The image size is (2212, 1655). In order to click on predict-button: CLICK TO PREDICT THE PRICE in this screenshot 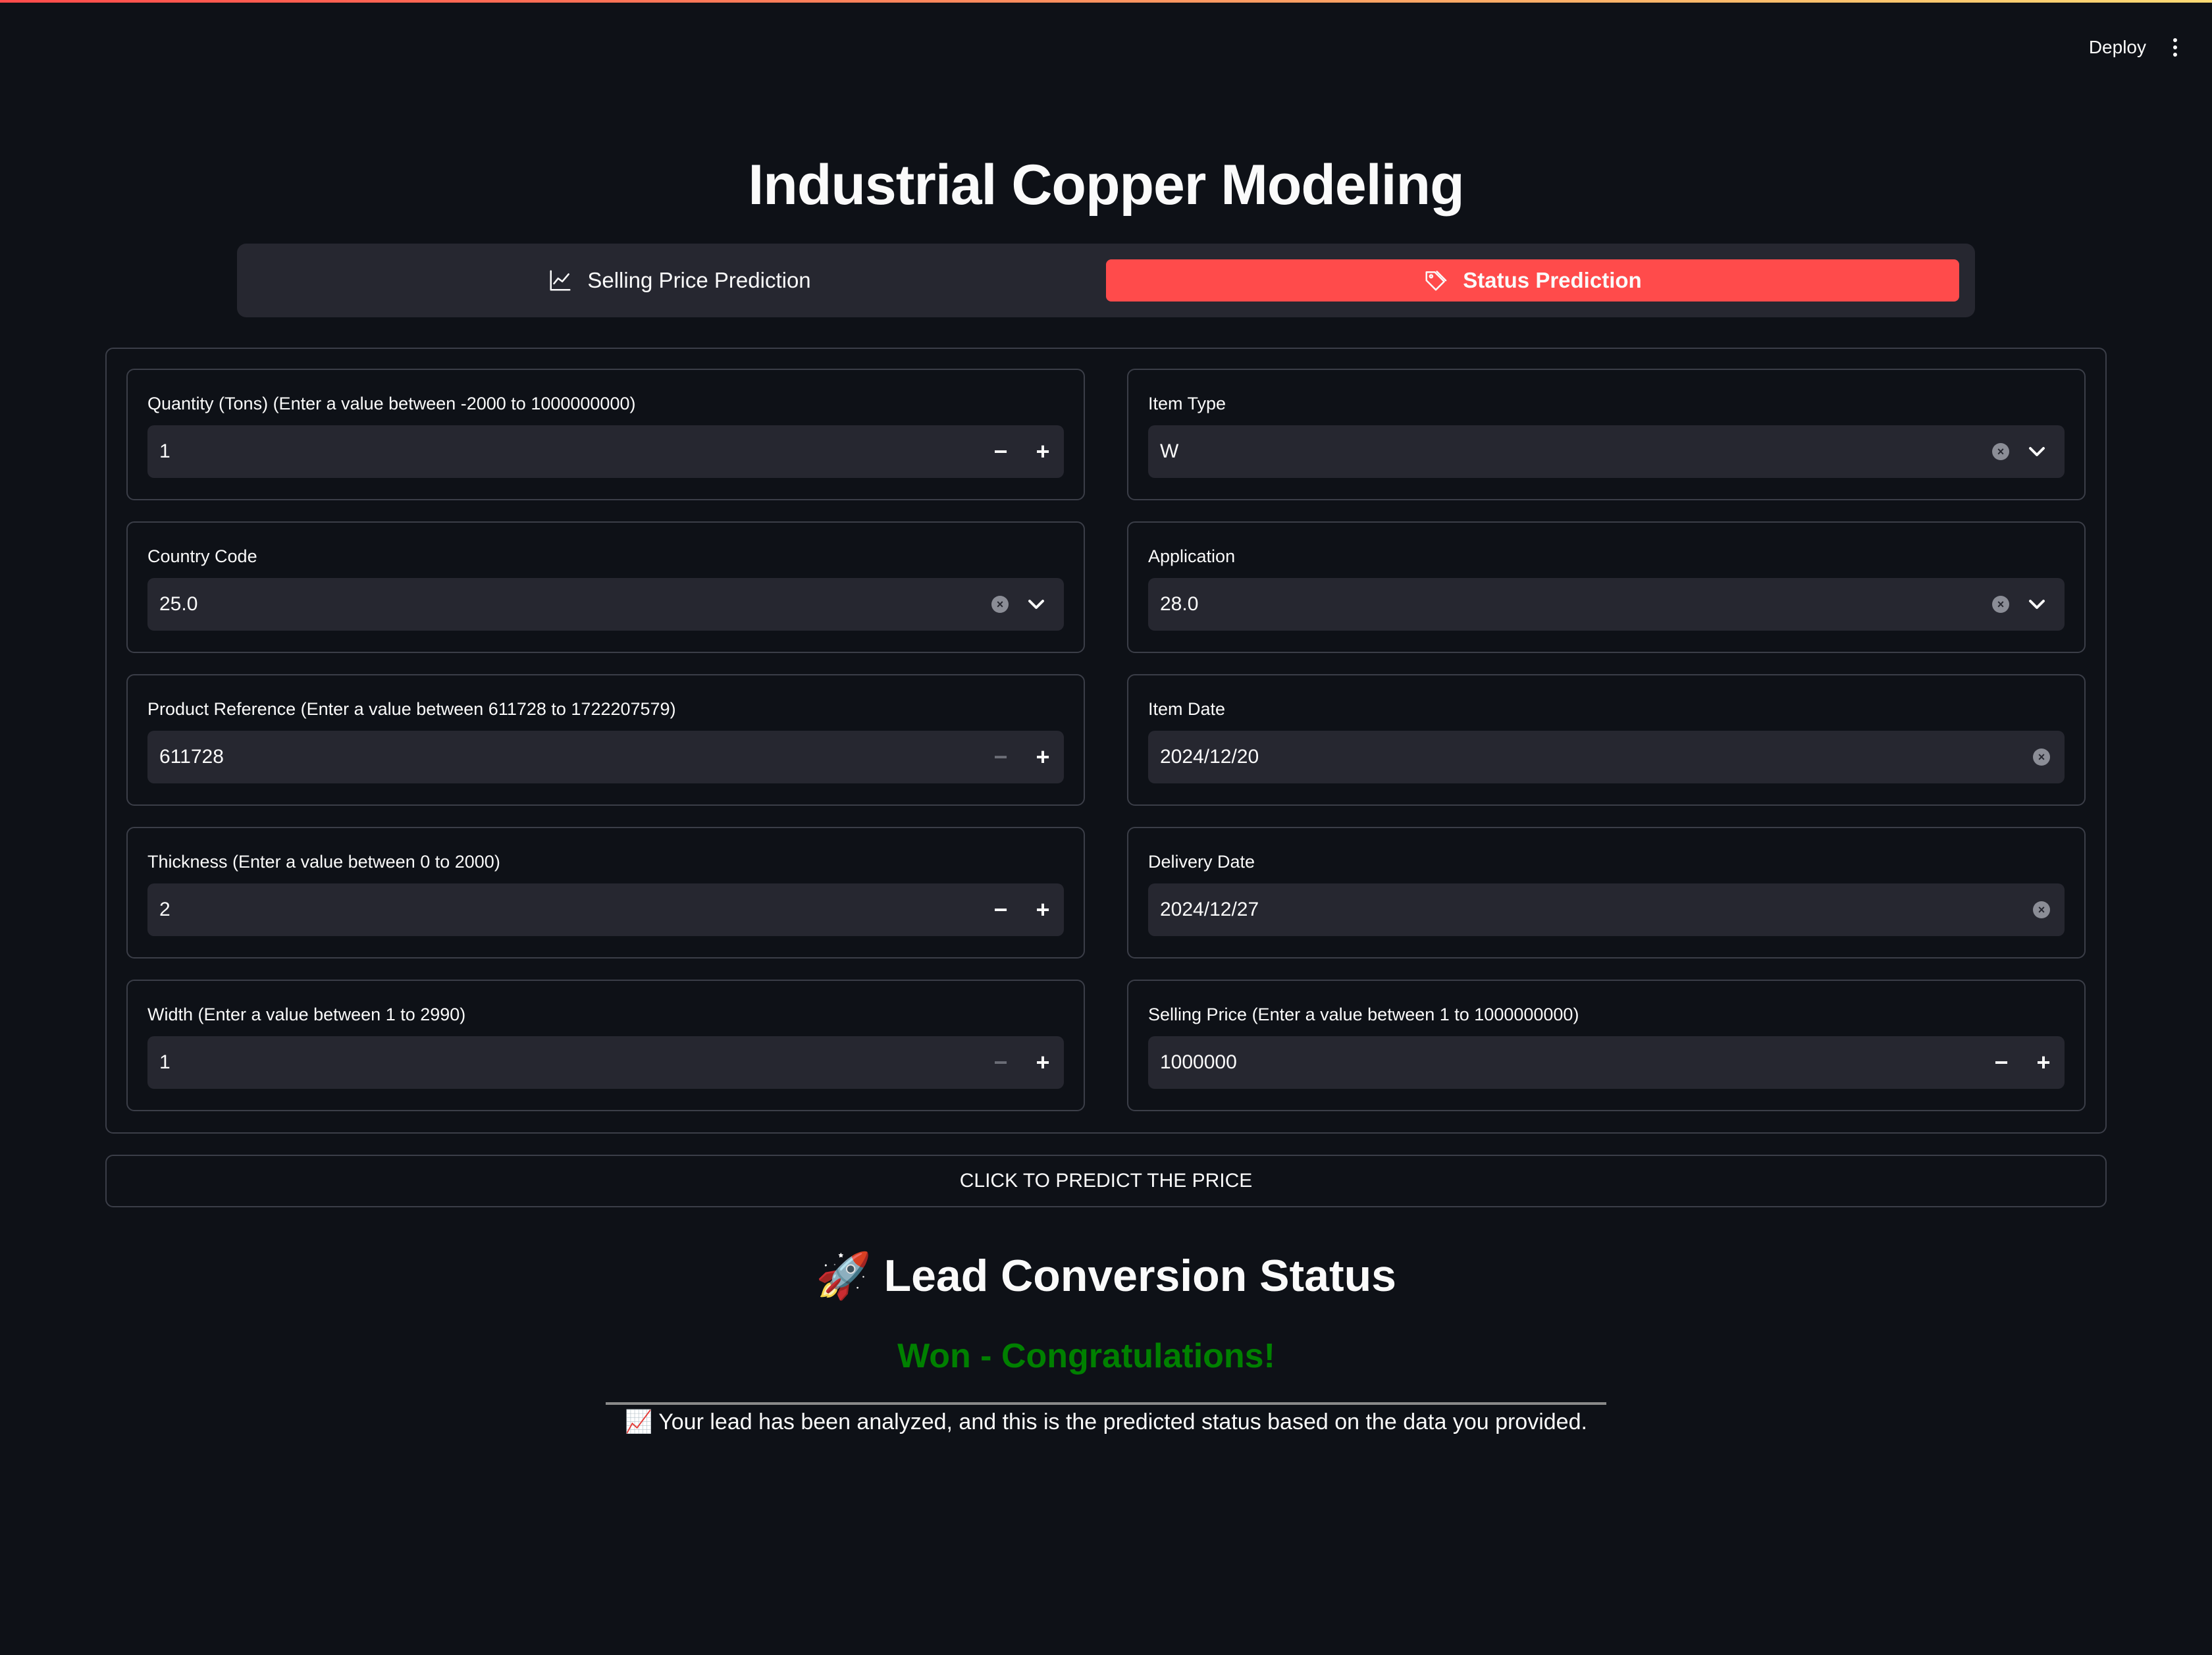, I will do `click(1106, 1181)`.